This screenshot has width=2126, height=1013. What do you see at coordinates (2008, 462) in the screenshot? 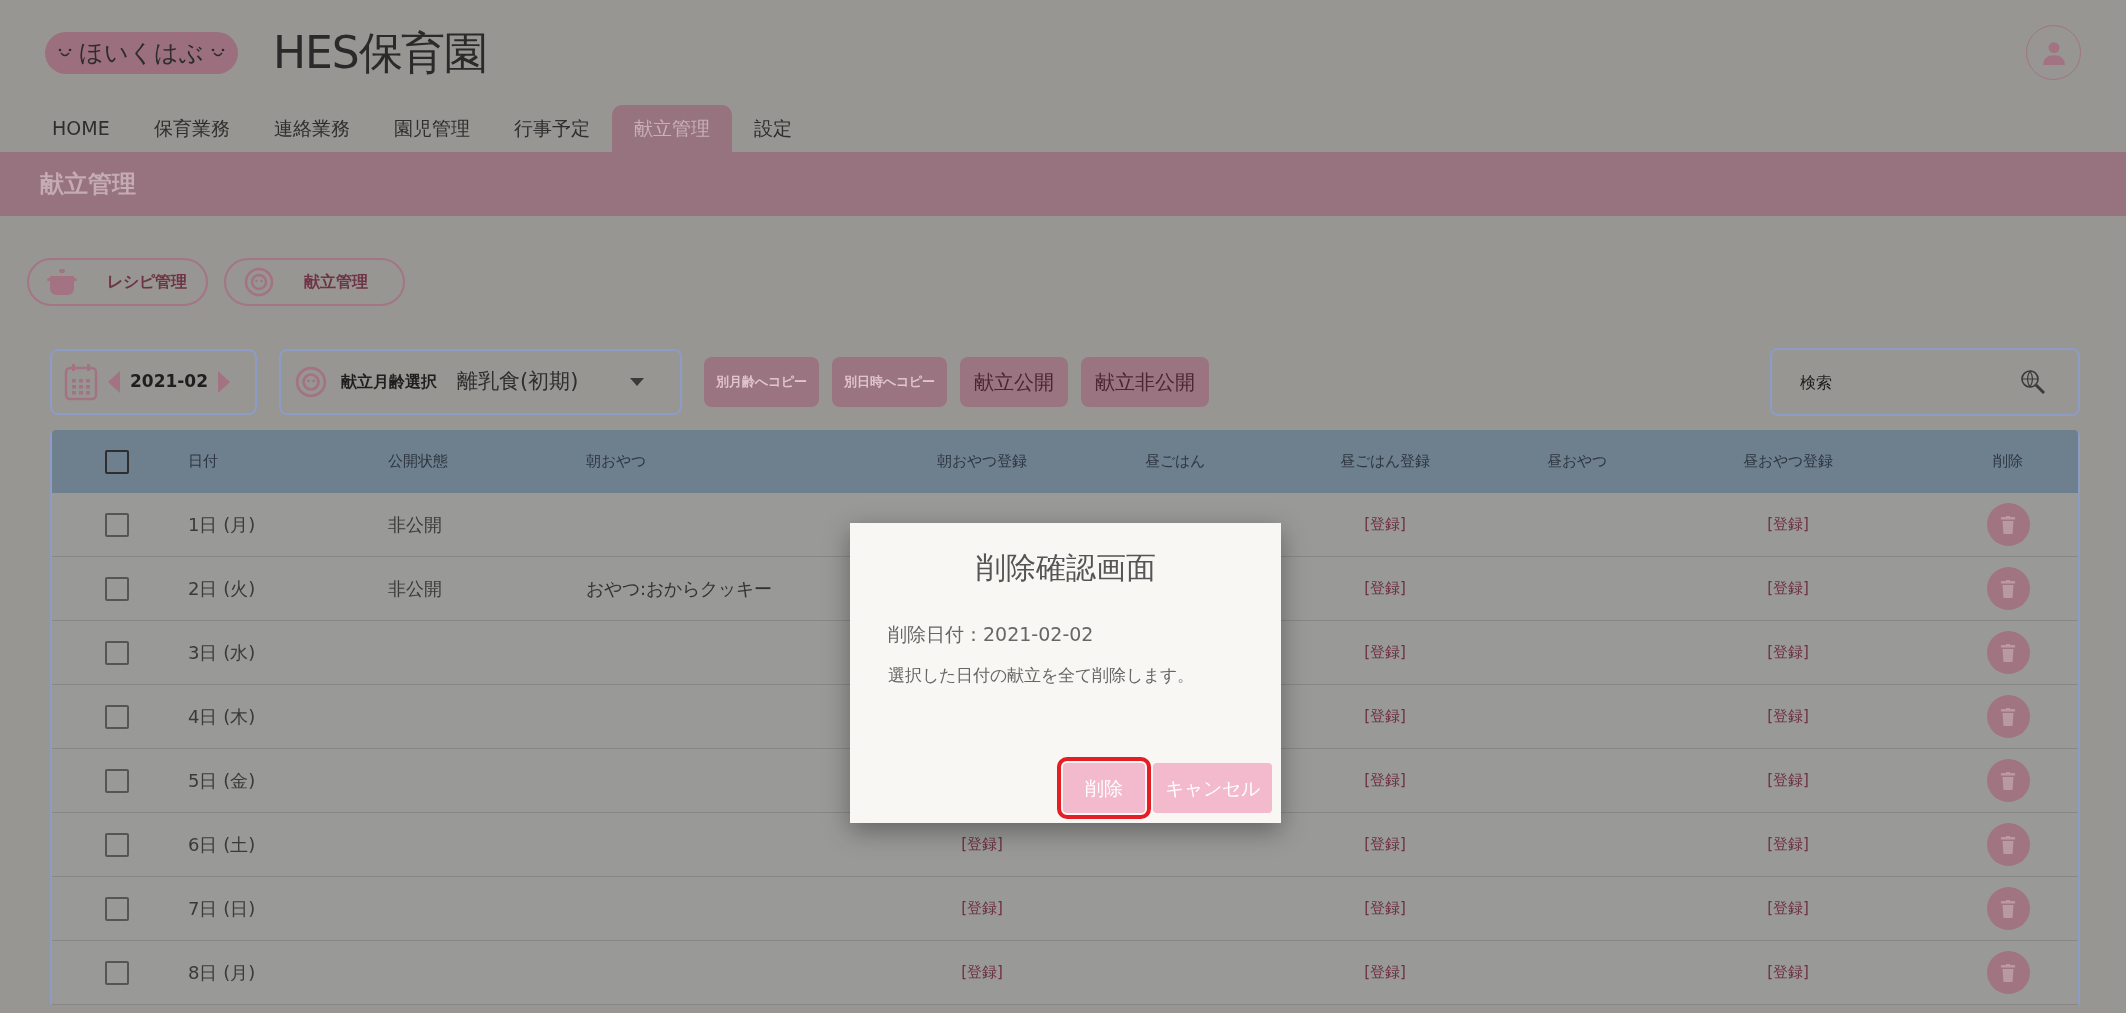
I see `column-header: 削除` at bounding box center [2008, 462].